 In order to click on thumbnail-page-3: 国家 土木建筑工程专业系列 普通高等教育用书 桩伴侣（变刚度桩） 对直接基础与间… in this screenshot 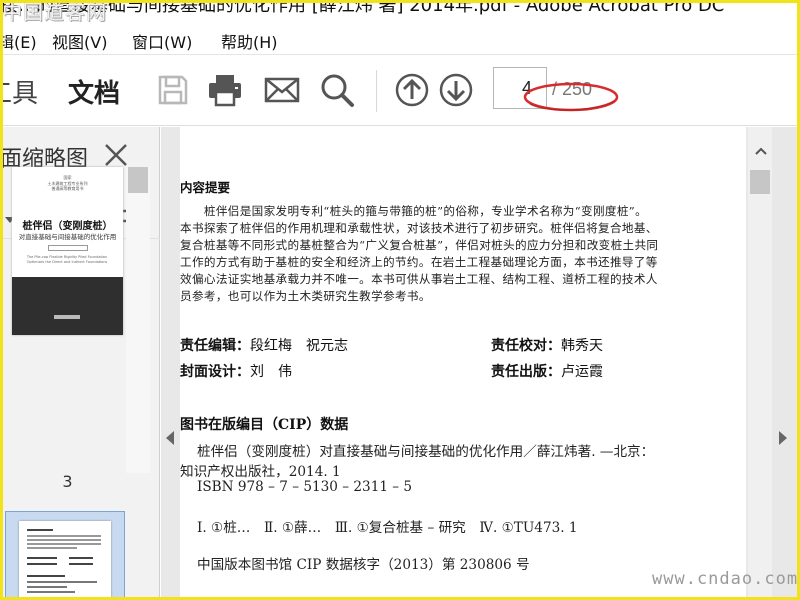, I will do `click(67, 251)`.